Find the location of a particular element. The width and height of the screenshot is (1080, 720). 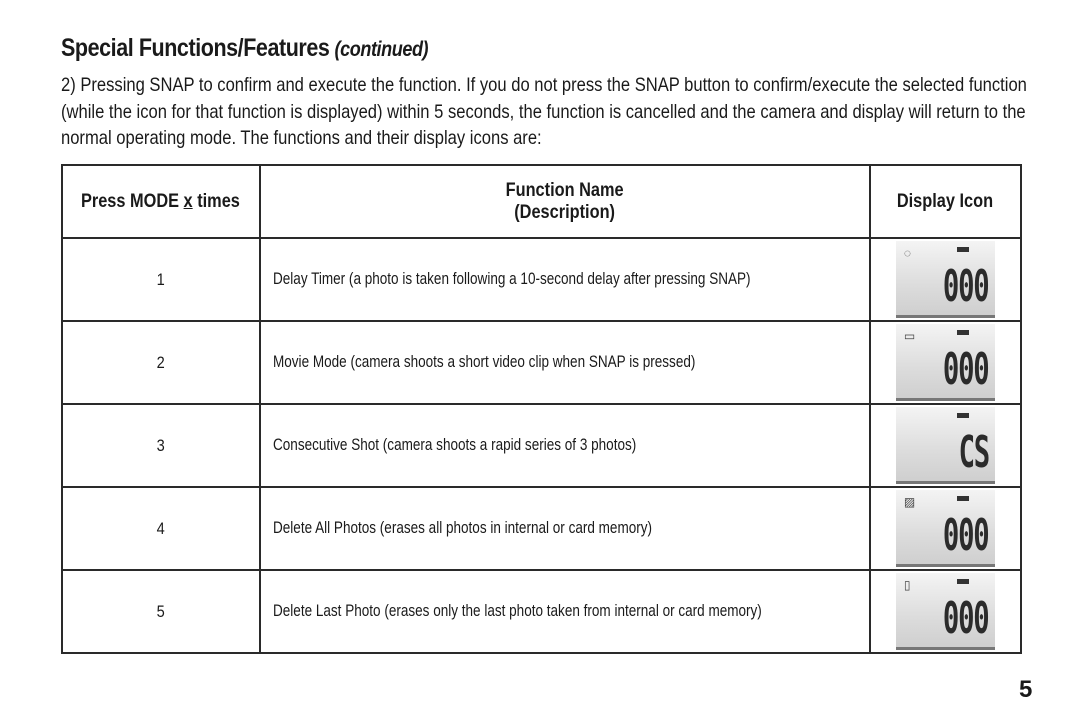

display-icon-cell: ▭ 000 is located at coordinates (945, 362).